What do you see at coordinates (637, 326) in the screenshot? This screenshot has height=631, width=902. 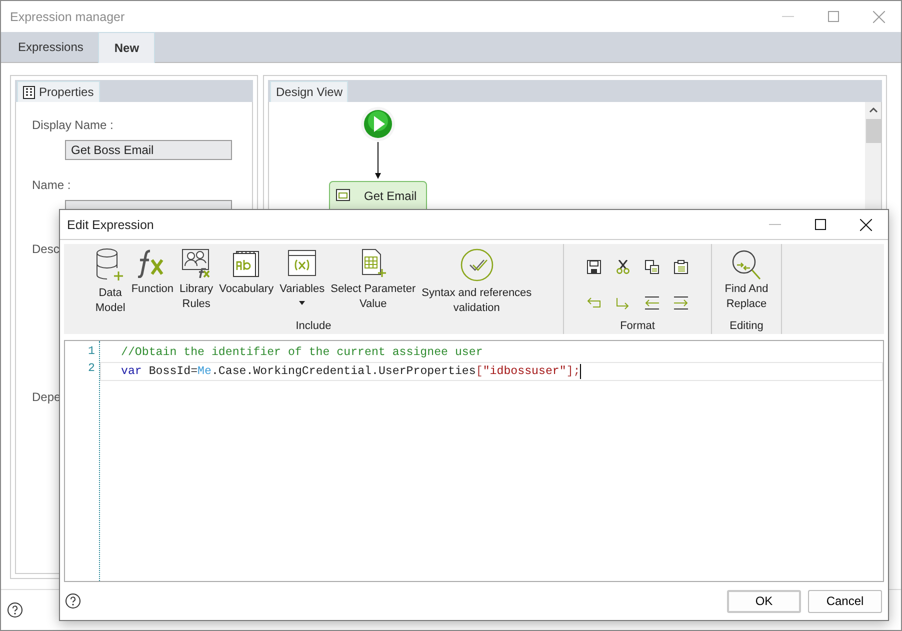 I see `group-label: Format` at bounding box center [637, 326].